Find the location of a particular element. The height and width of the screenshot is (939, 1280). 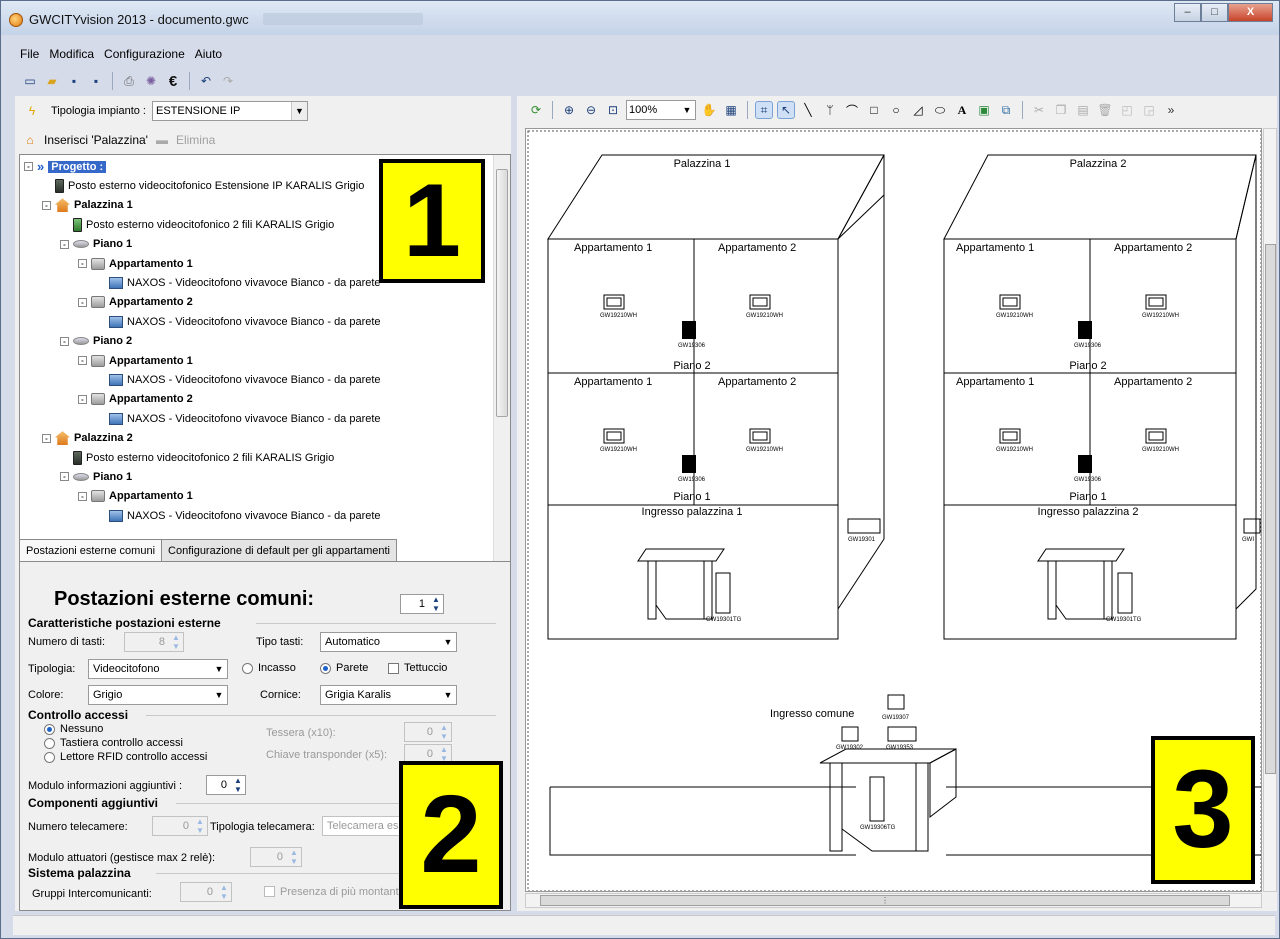

group-tool-icon: ⧉ is located at coordinates (1006, 110).